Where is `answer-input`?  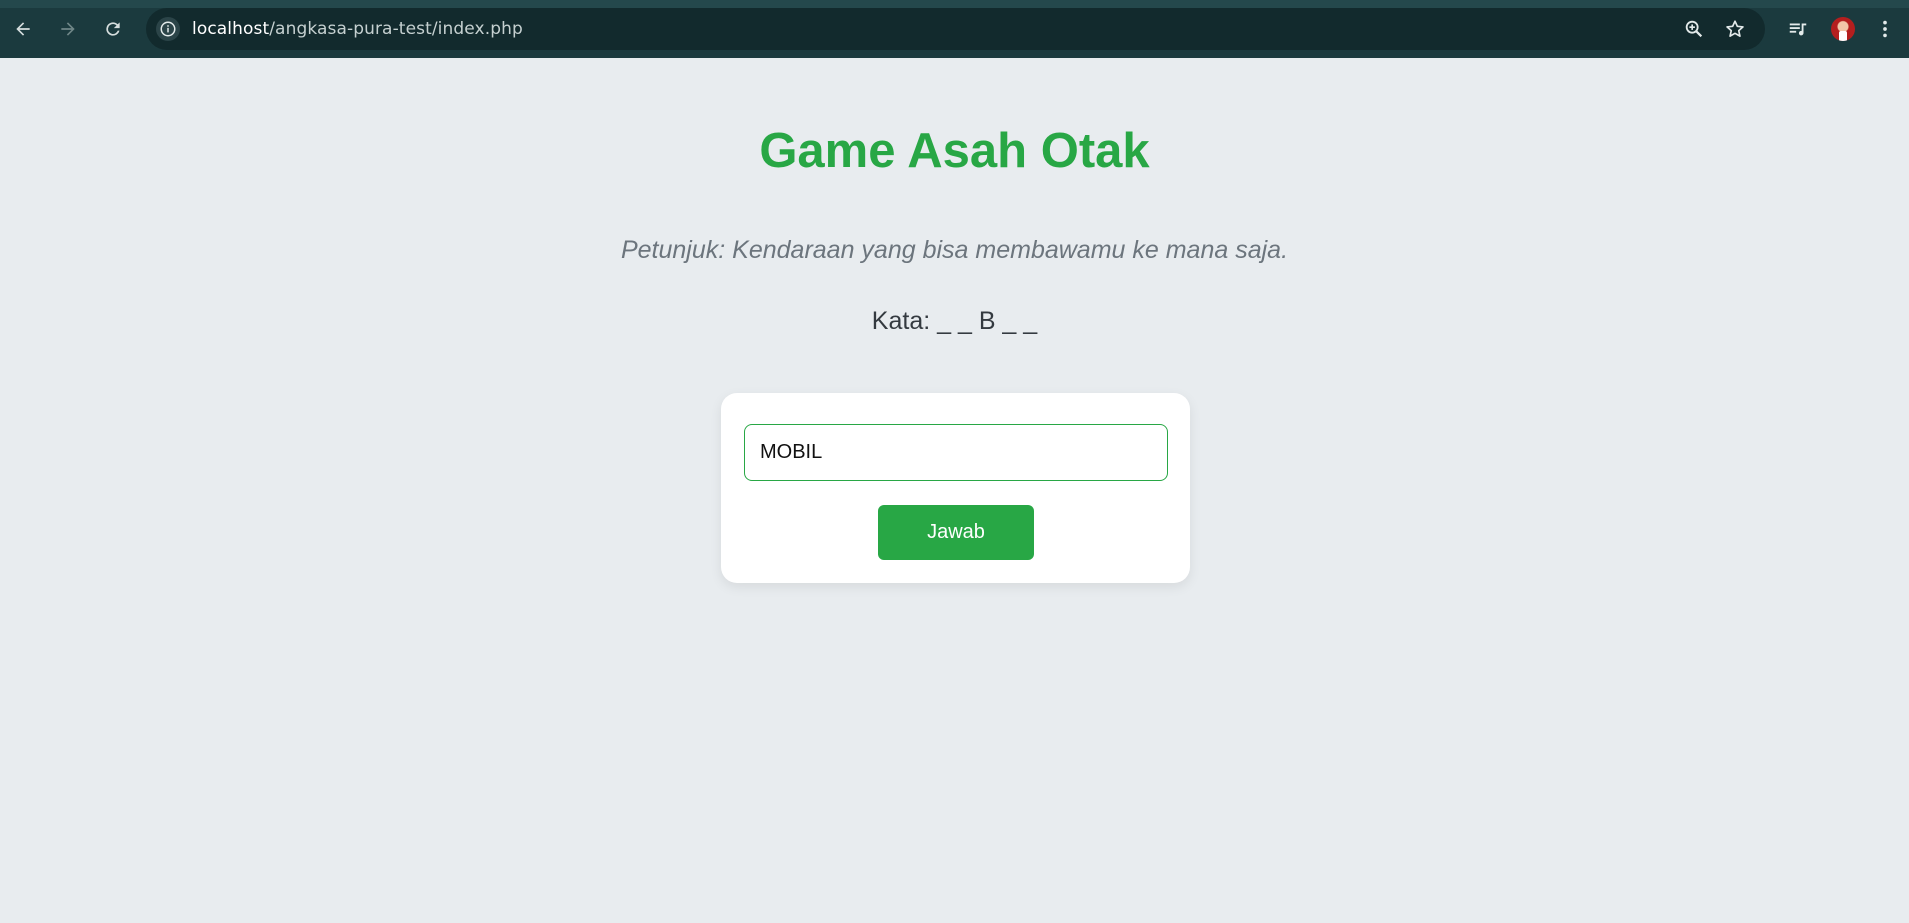 answer-input is located at coordinates (956, 452).